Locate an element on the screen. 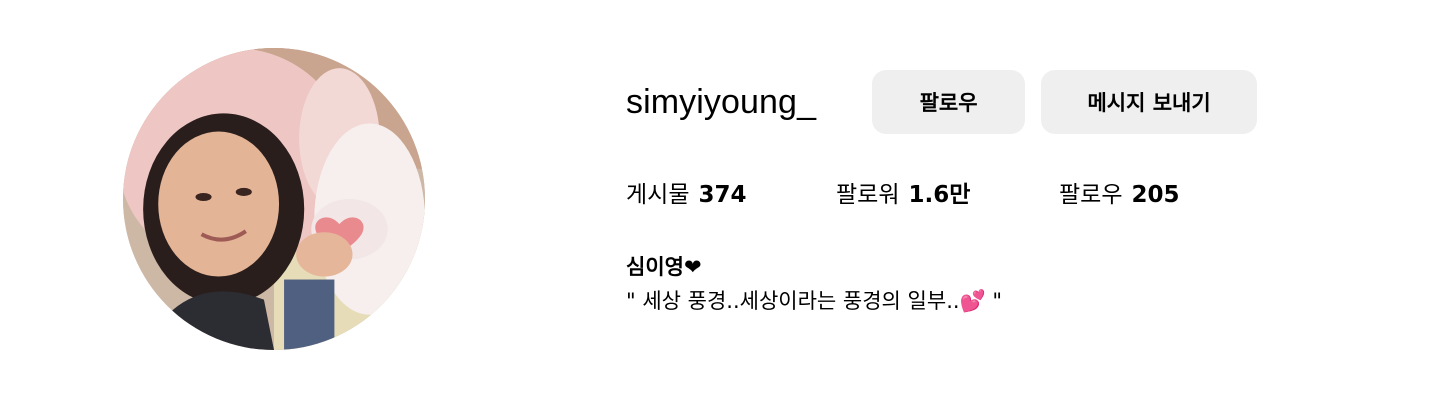 This screenshot has width=1449, height=410. followers-label: 팔로워 is located at coordinates (868, 195).